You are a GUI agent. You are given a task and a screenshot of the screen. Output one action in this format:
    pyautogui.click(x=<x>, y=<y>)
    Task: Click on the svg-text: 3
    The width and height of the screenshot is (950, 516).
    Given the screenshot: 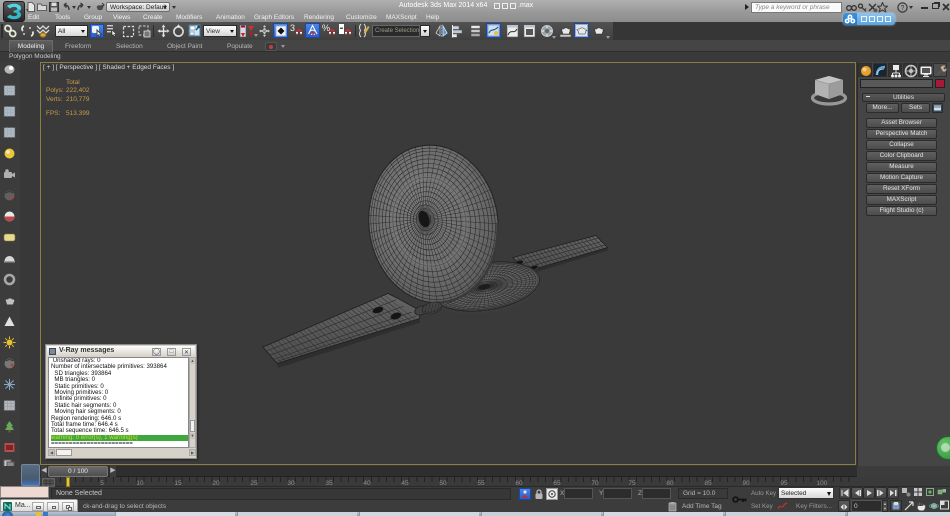 What is the action you would take?
    pyautogui.click(x=292, y=28)
    